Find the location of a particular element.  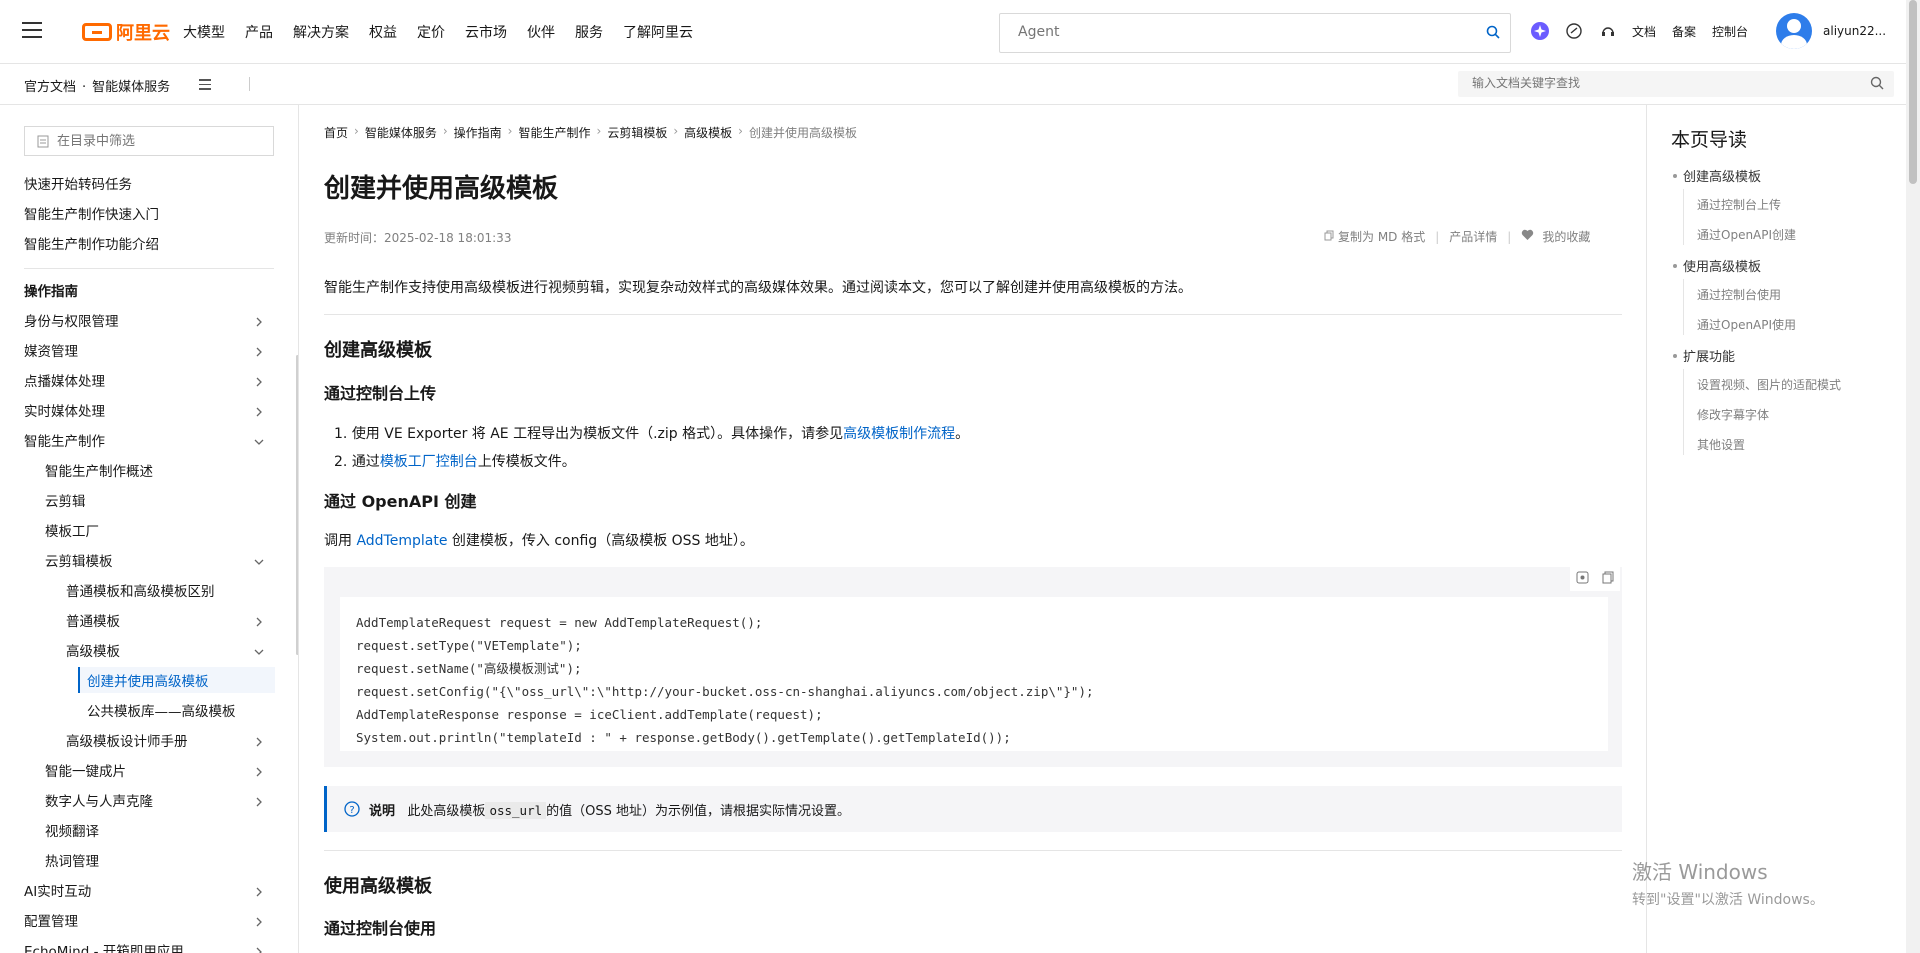

sidebar-item: 高级模板设计师手册 is located at coordinates (127, 742).